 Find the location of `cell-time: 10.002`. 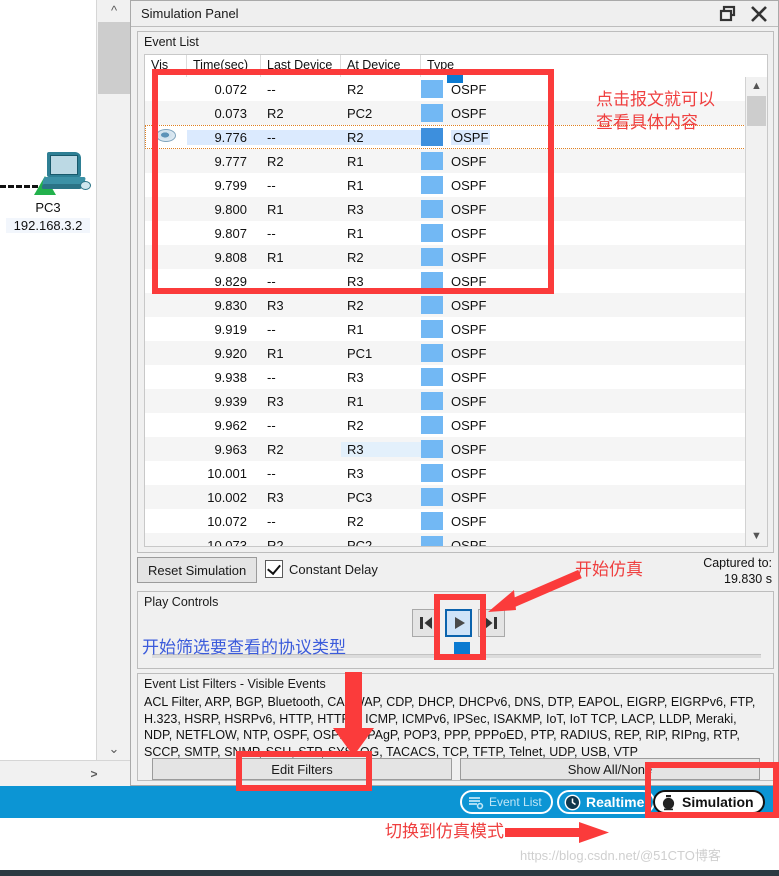

cell-time: 10.002 is located at coordinates (227, 497).